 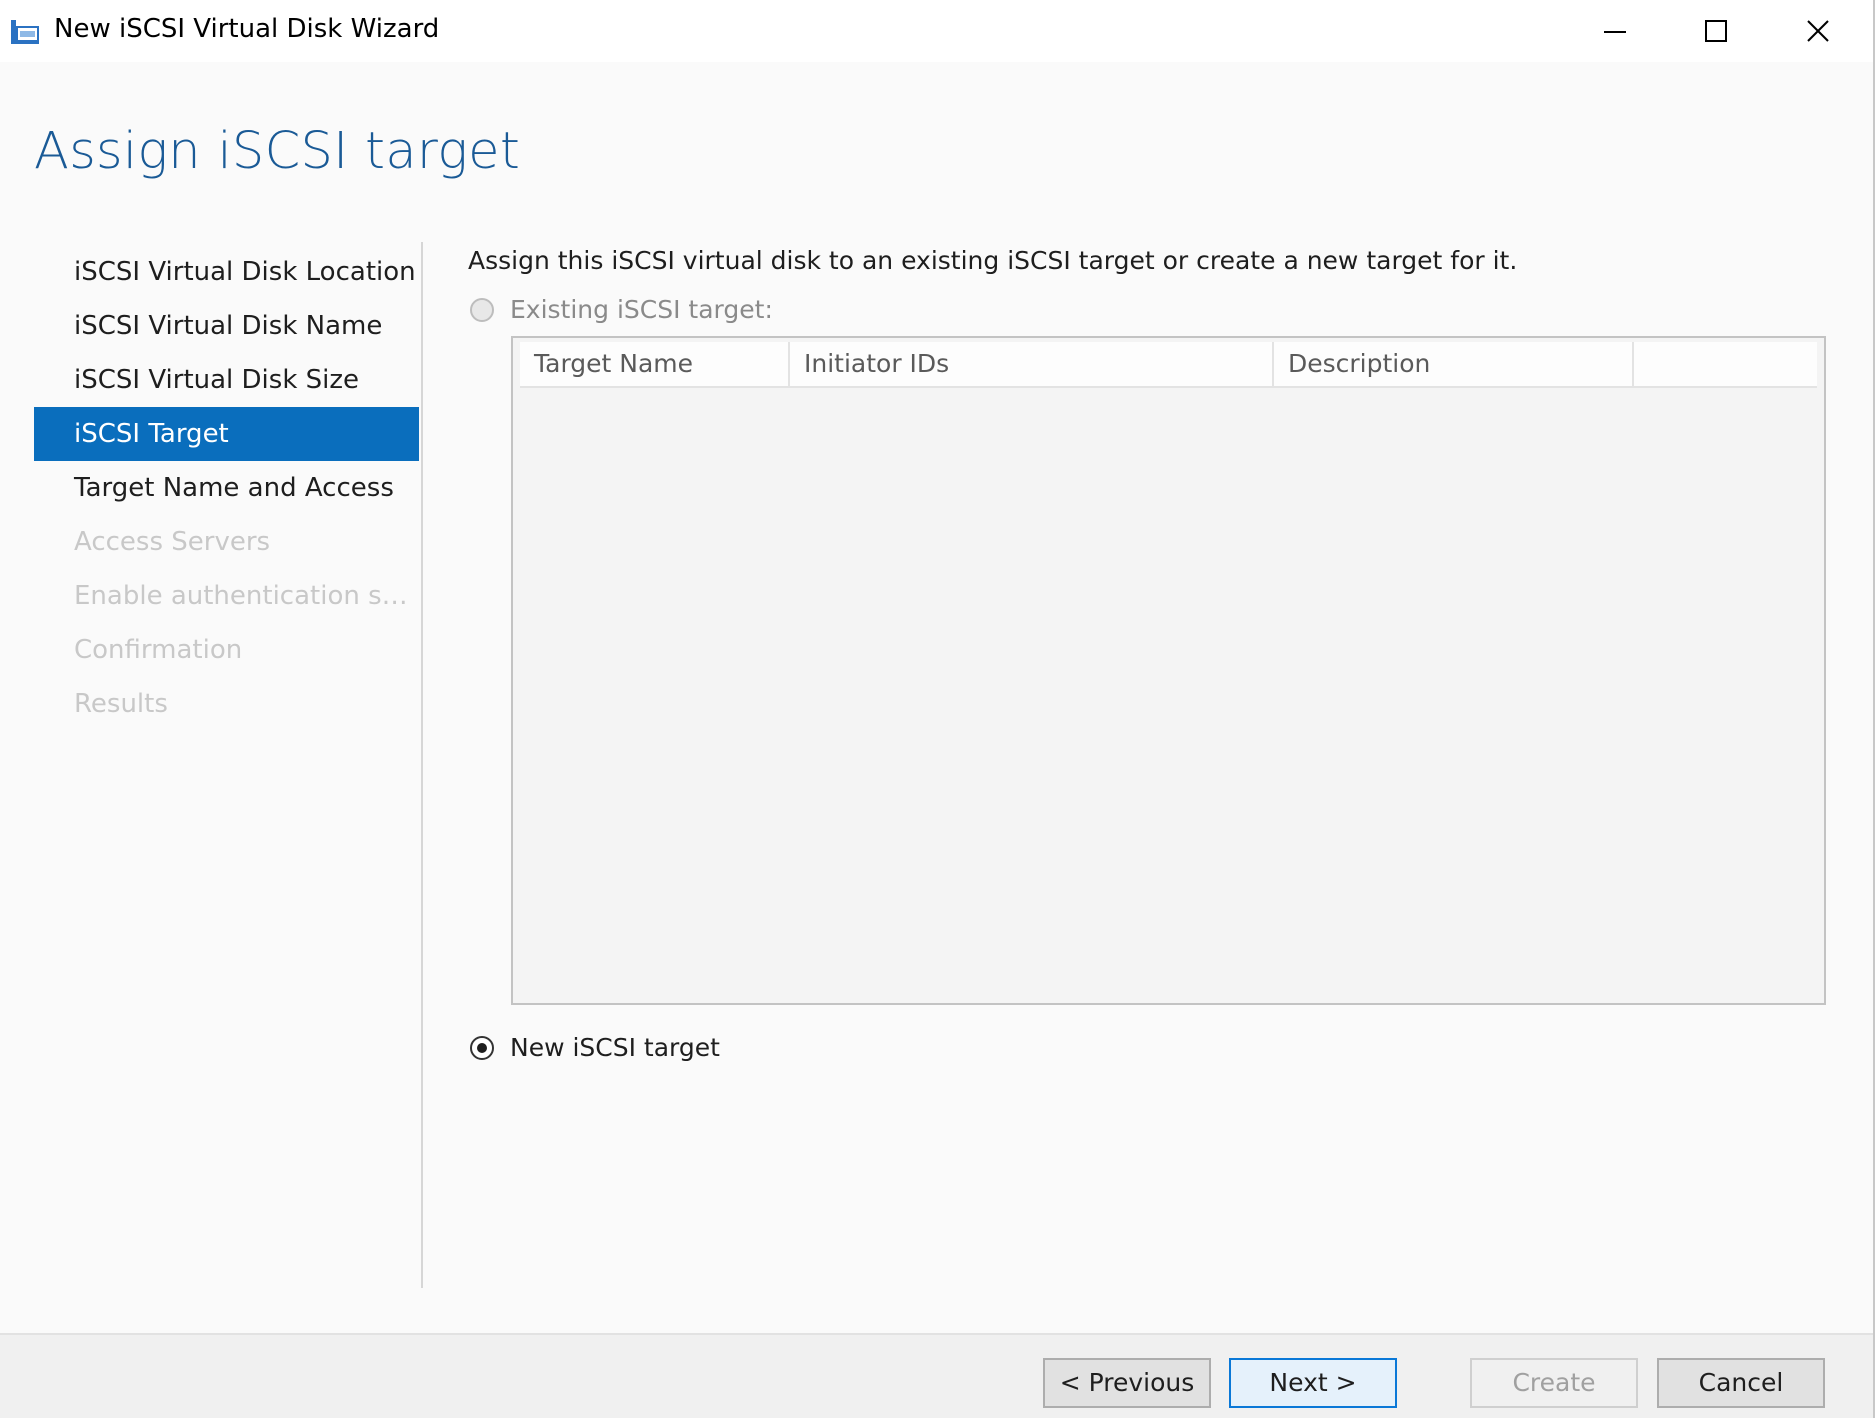 What do you see at coordinates (226, 272) in the screenshot?
I see `nav-item-disk-location: iSCSI Virtual Disk Location` at bounding box center [226, 272].